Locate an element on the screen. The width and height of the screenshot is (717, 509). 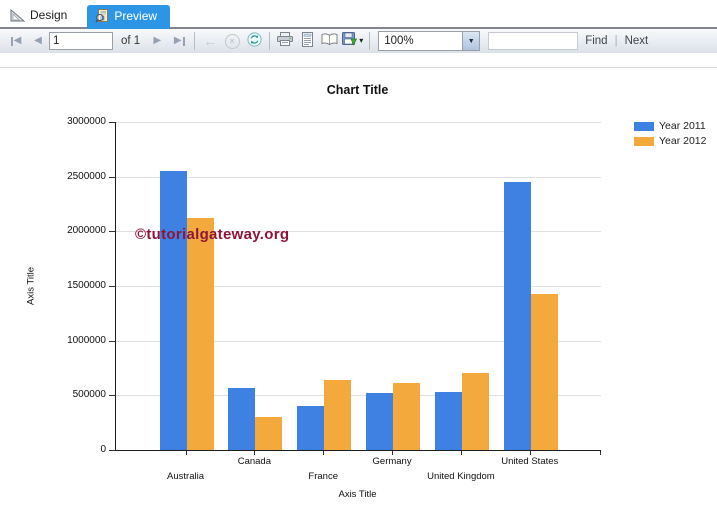
zoom-combobox: 100% ▼ is located at coordinates (429, 41).